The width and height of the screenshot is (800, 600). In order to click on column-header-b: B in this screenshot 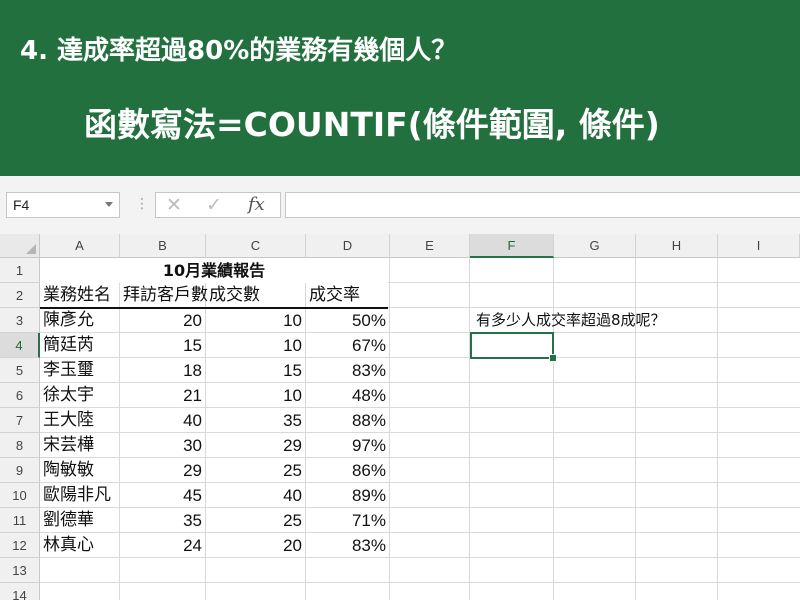, I will do `click(163, 246)`.